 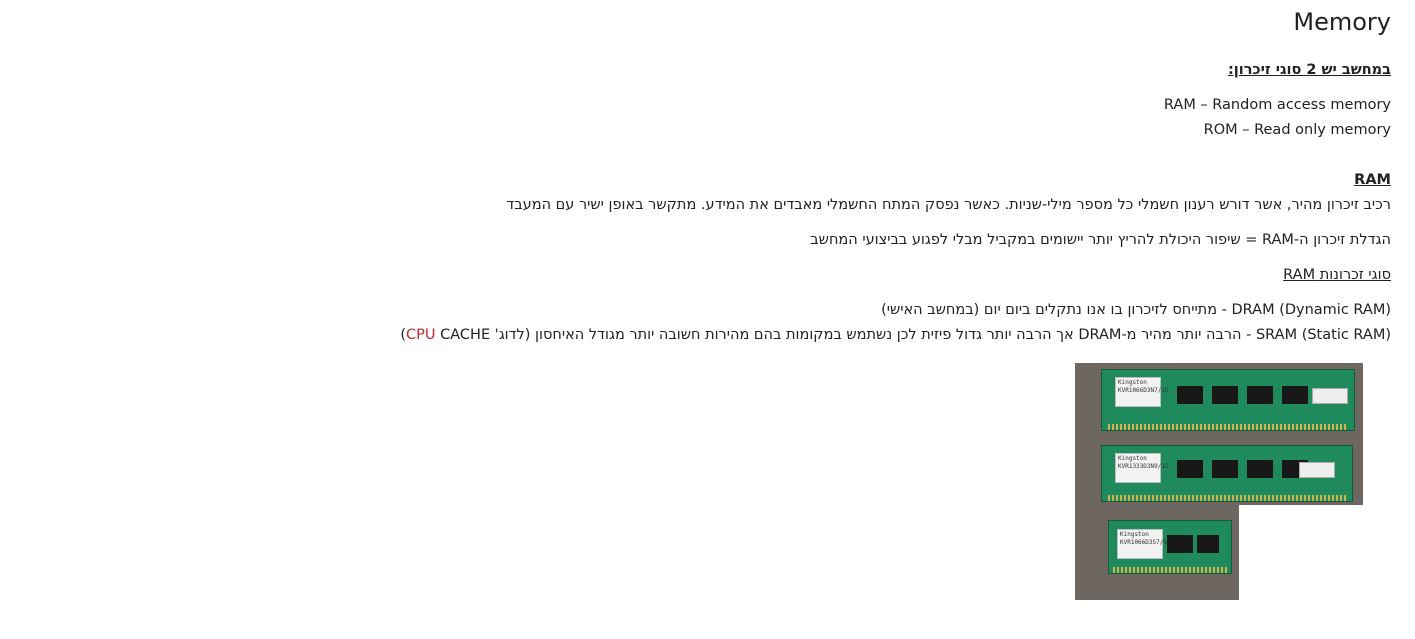 I want to click on module-1-label: Kingston KVR1066D3N7/1G, so click(x=1142, y=392).